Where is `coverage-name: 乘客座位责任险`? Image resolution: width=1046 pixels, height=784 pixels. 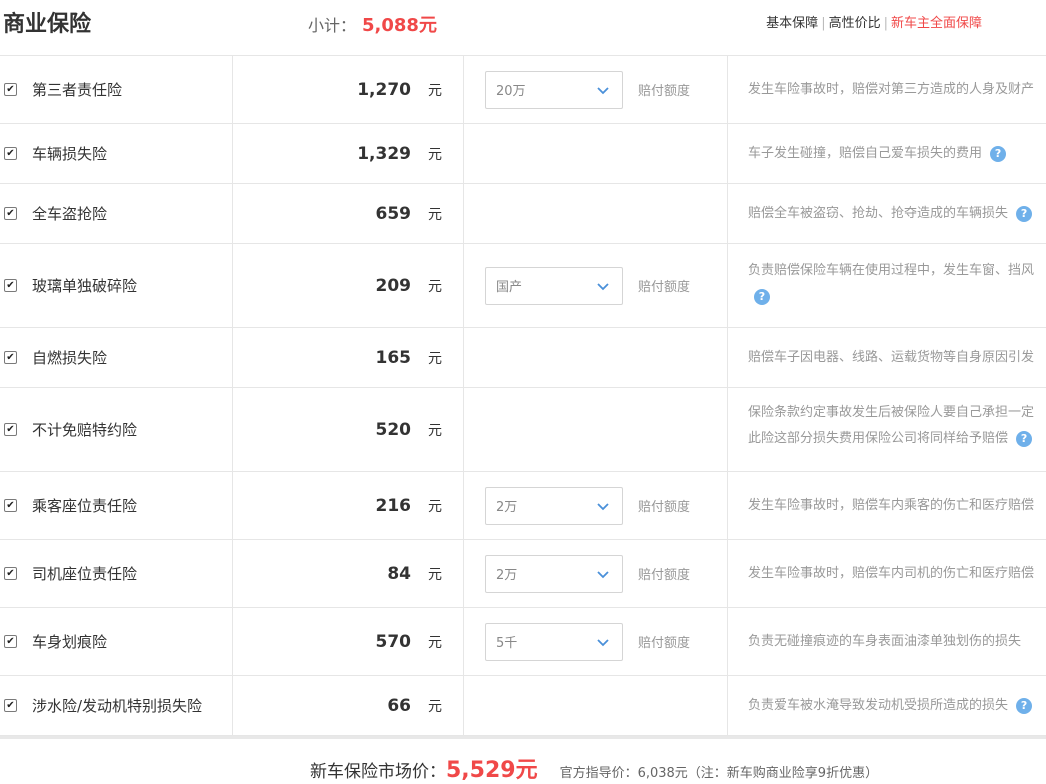 coverage-name: 乘客座位责任险 is located at coordinates (85, 506).